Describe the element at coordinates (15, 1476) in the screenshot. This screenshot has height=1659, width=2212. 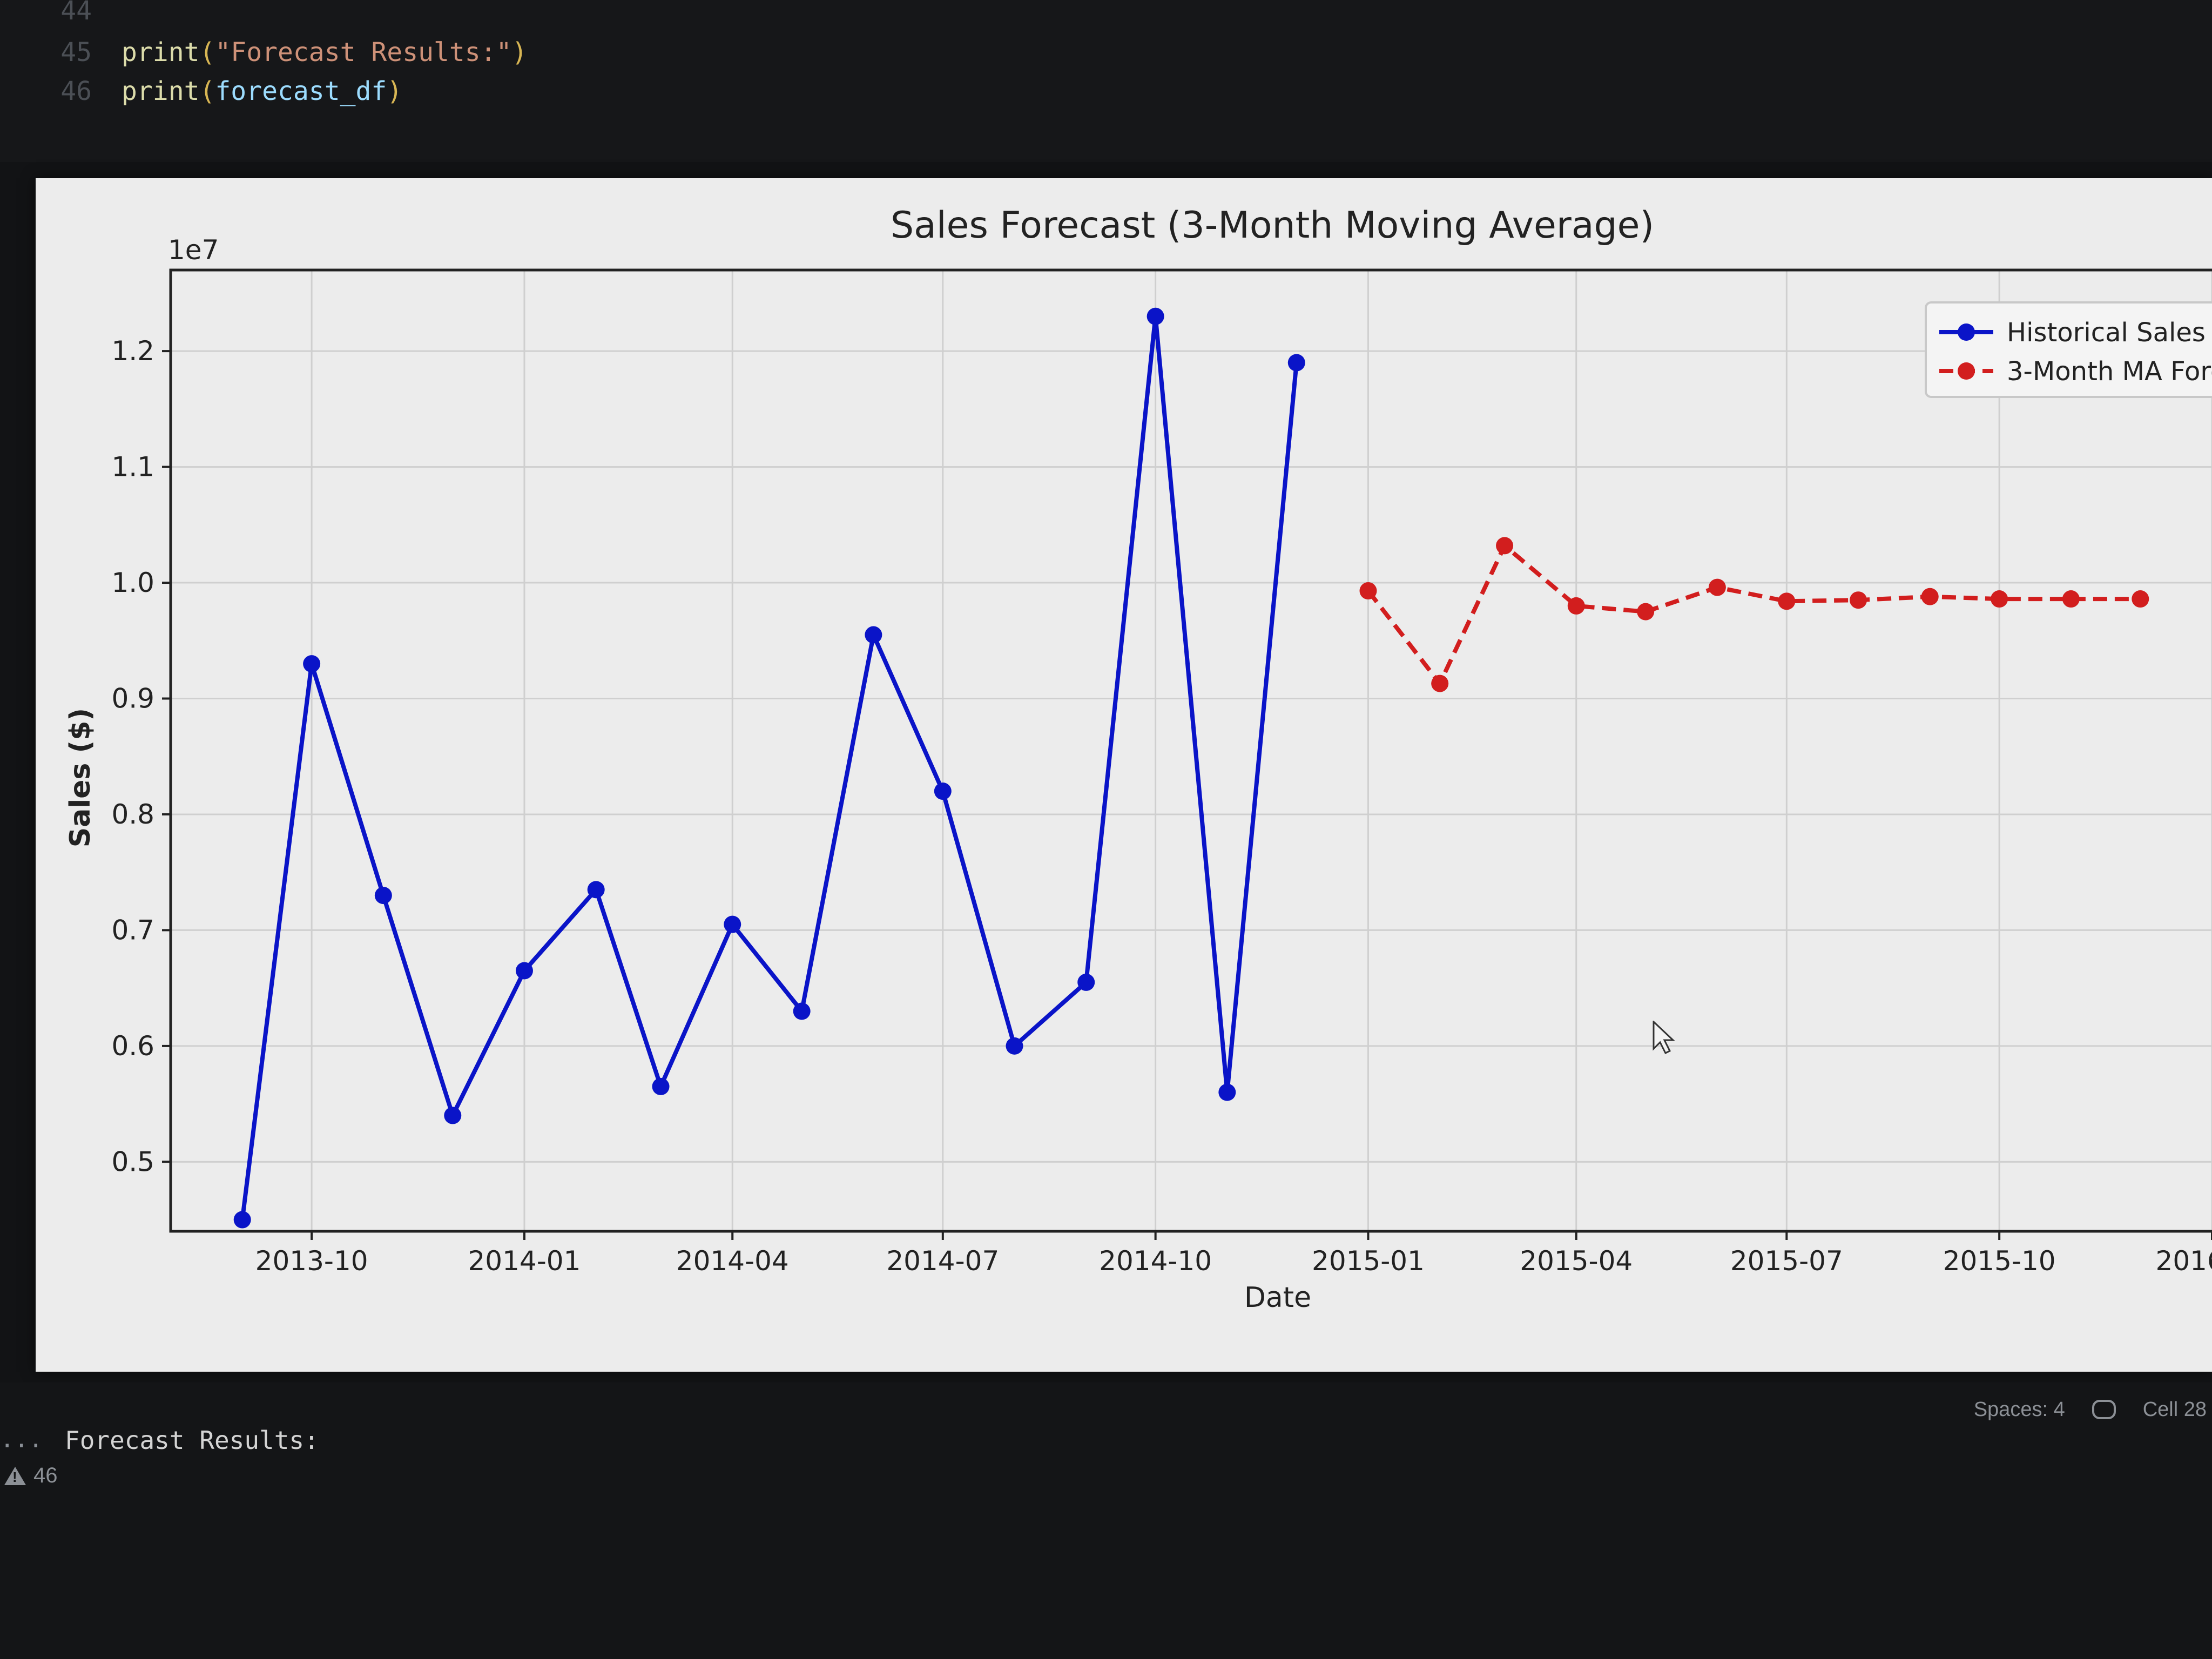
I see `warning-icon` at that location.